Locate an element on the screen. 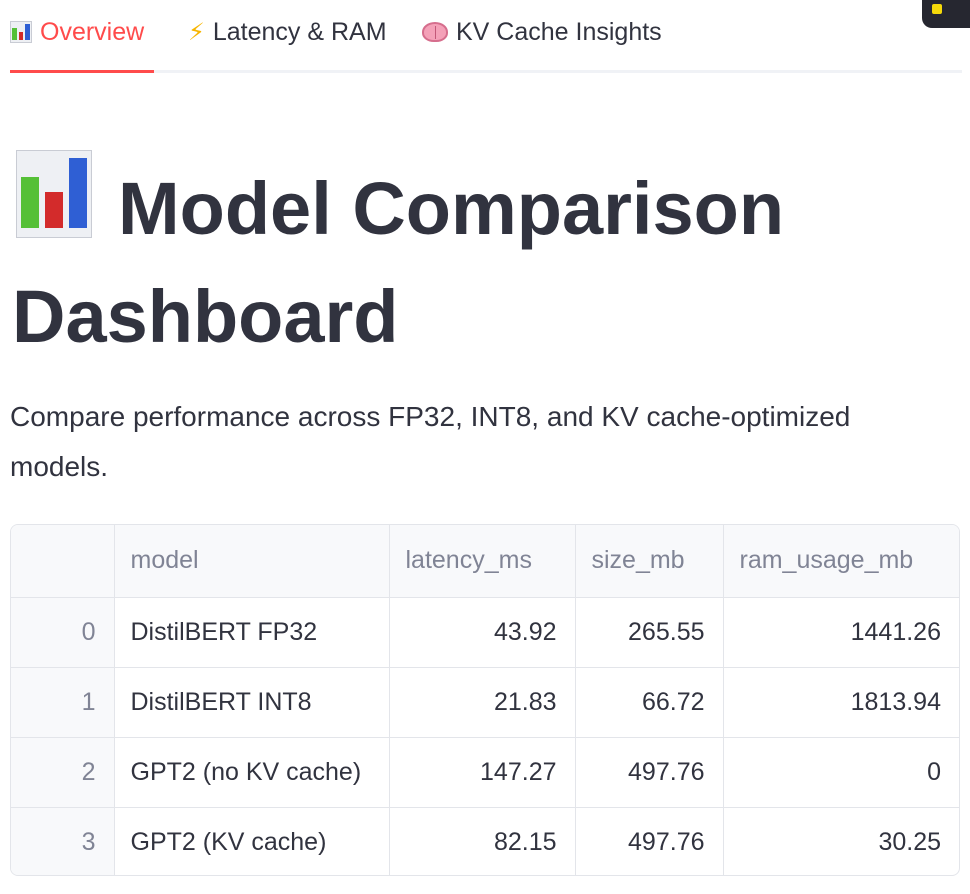 The image size is (970, 894). cell-ram: 30.25 is located at coordinates (841, 841).